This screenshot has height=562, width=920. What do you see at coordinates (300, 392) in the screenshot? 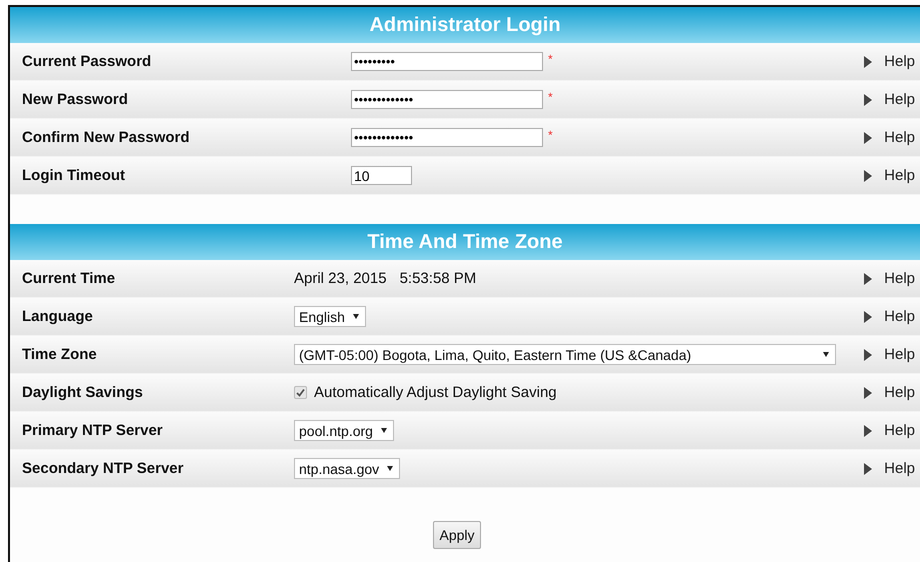
I see `checkbox` at bounding box center [300, 392].